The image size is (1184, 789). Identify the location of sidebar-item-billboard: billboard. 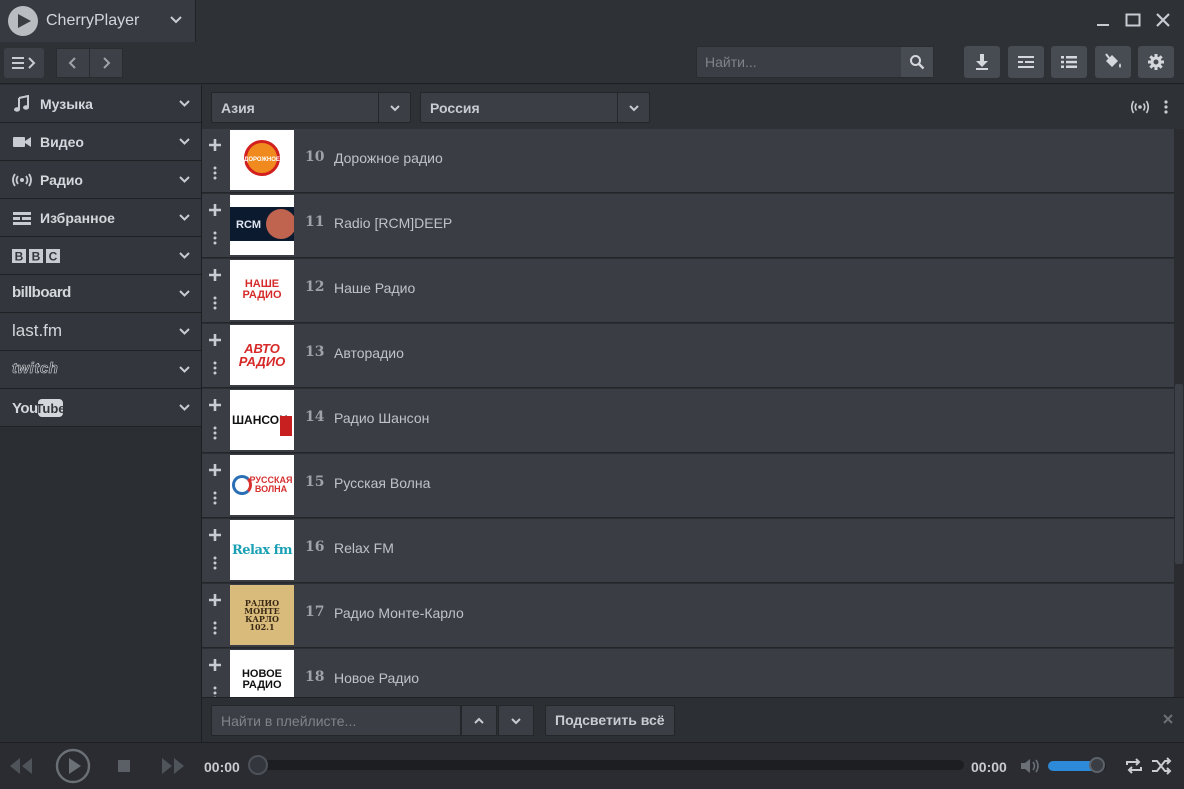
(100, 294).